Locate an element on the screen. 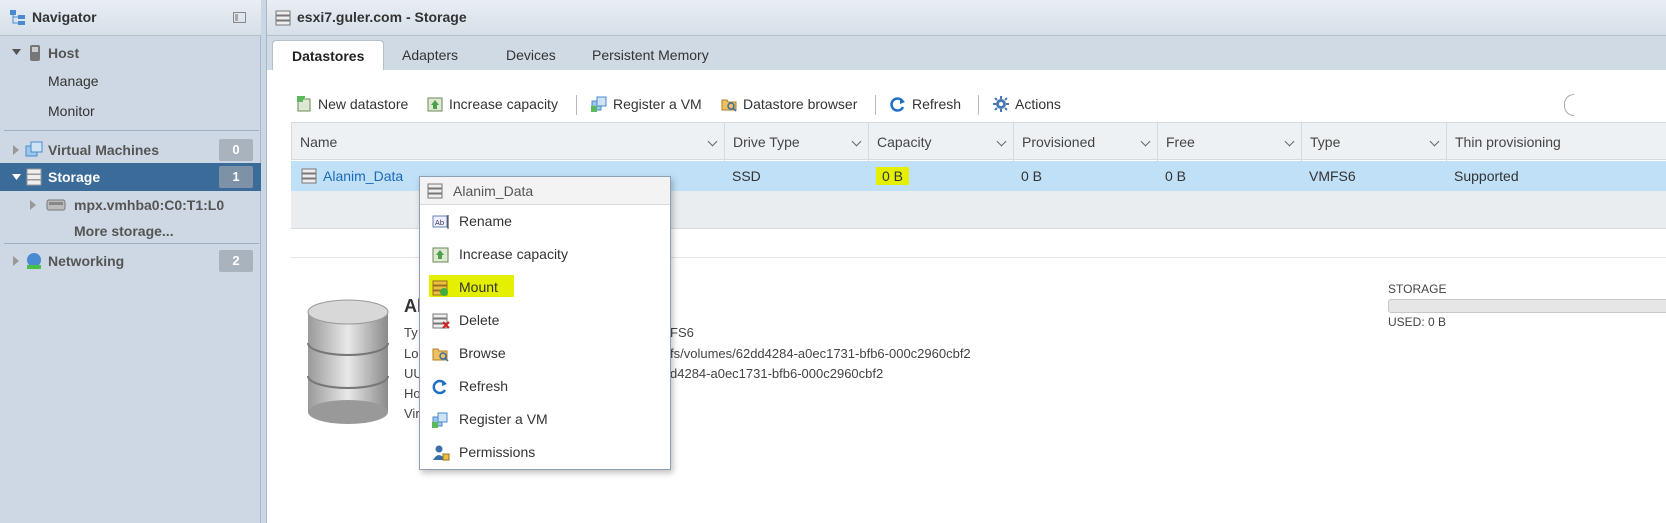 This screenshot has height=523, width=1666. column-header-name: Name is located at coordinates (508, 142).